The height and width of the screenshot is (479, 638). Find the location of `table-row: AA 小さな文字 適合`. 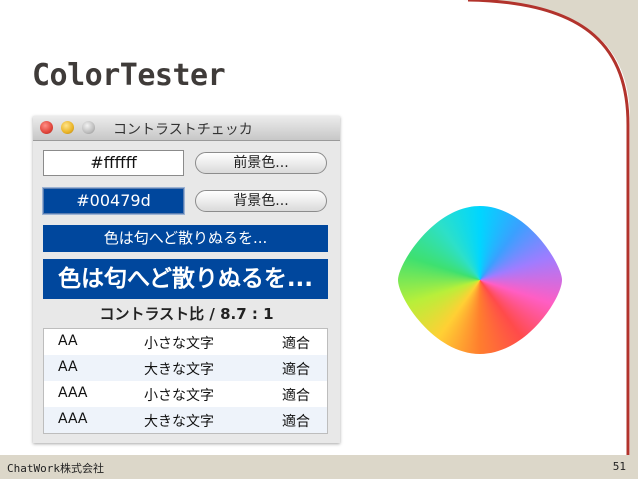

table-row: AA 小さな文字 適合 is located at coordinates (185, 342).